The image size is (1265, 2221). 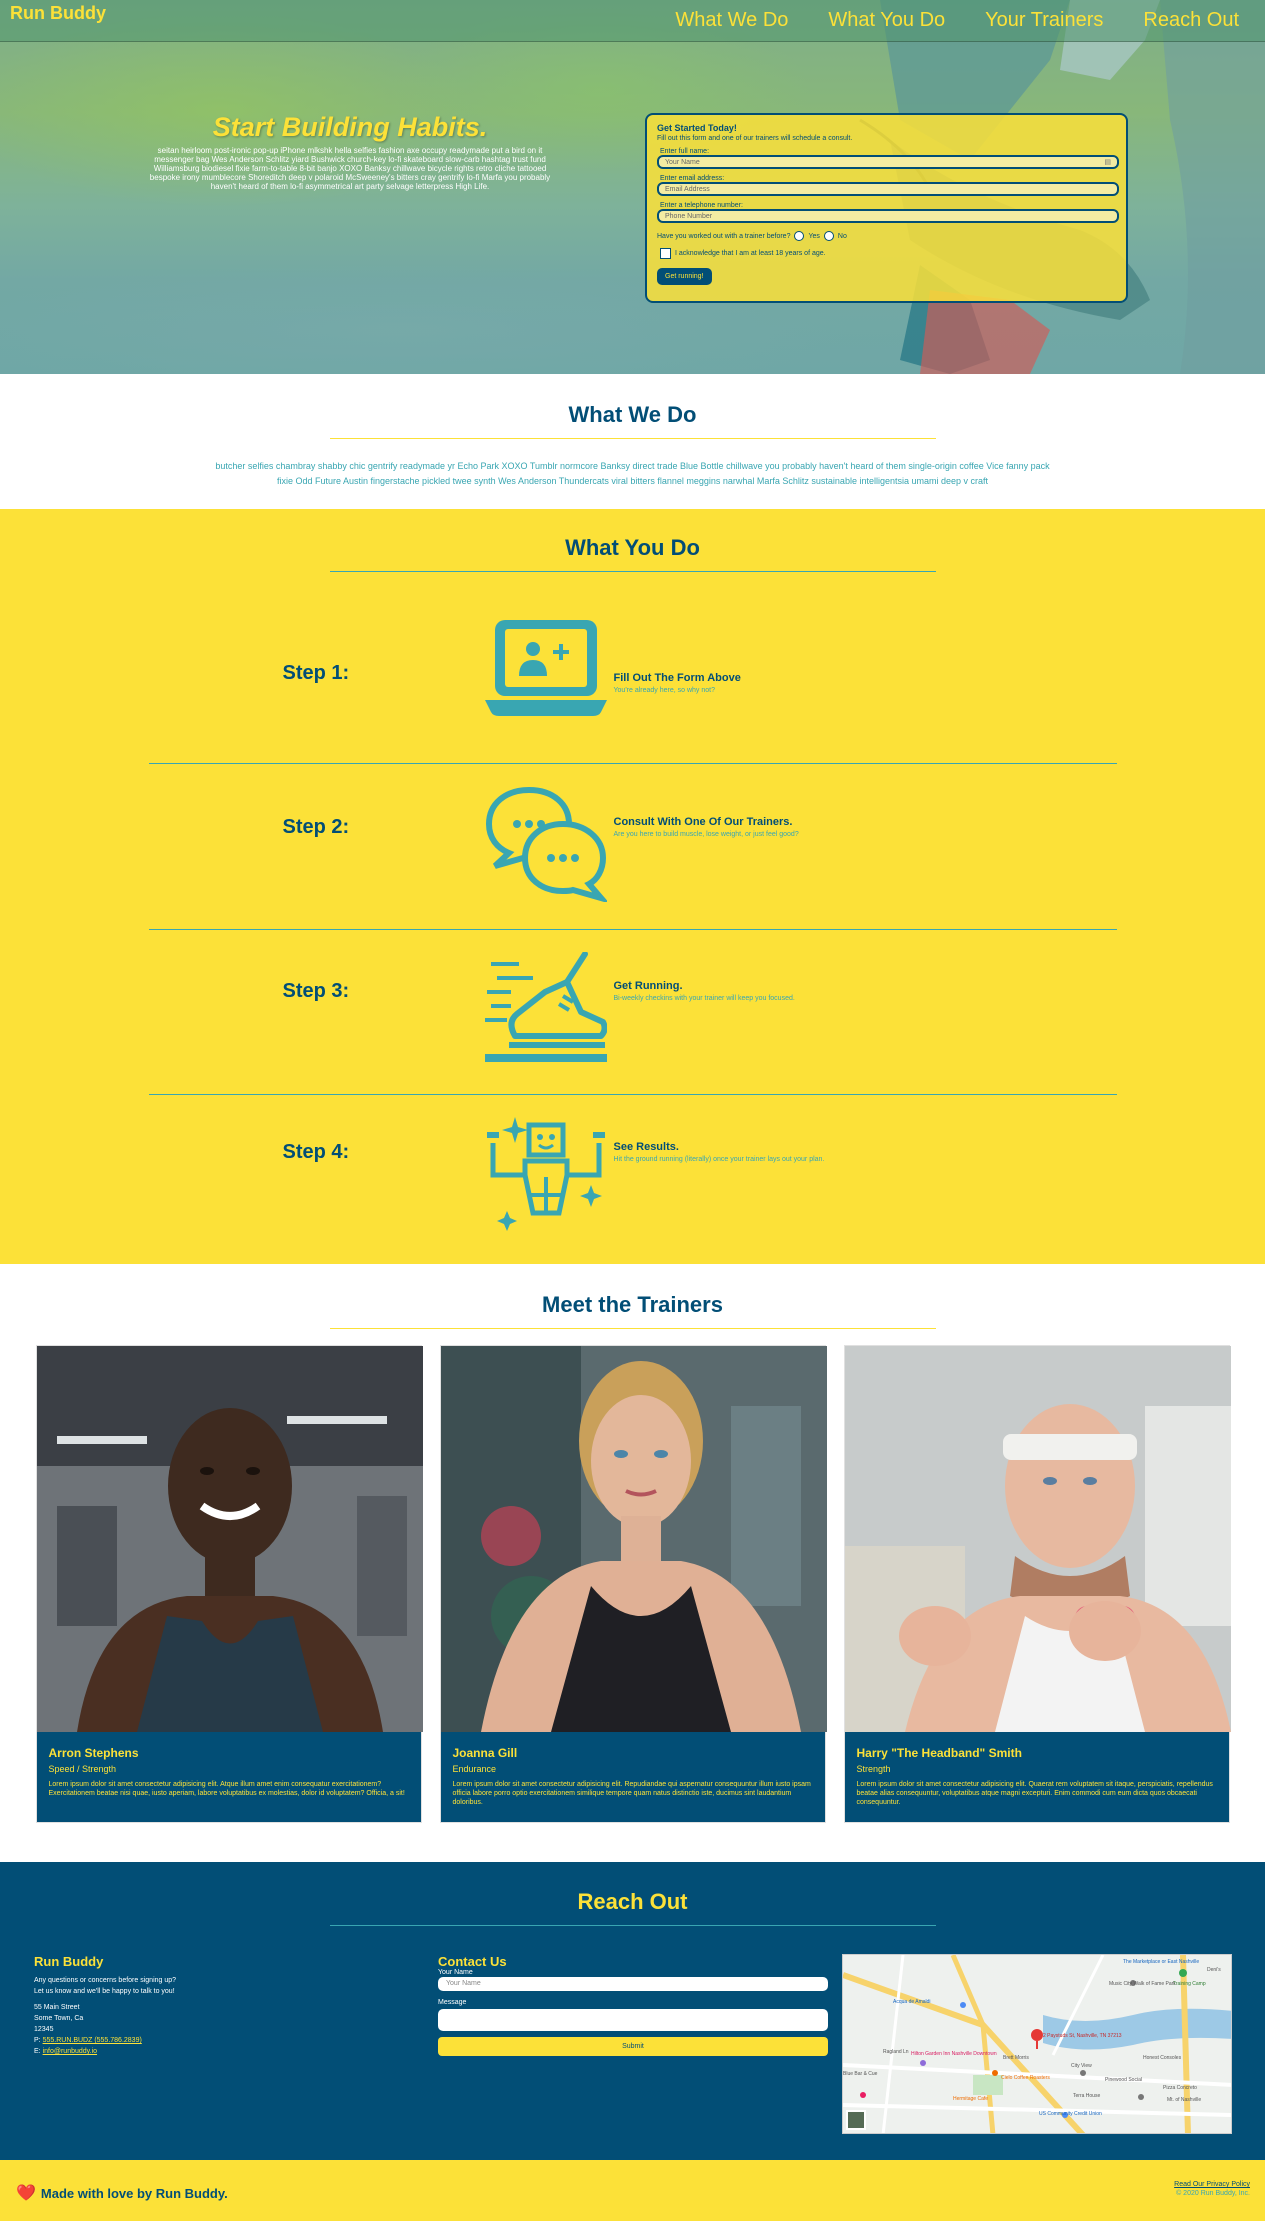 I want to click on map-place: Hermitage Cafe, so click(x=970, y=2099).